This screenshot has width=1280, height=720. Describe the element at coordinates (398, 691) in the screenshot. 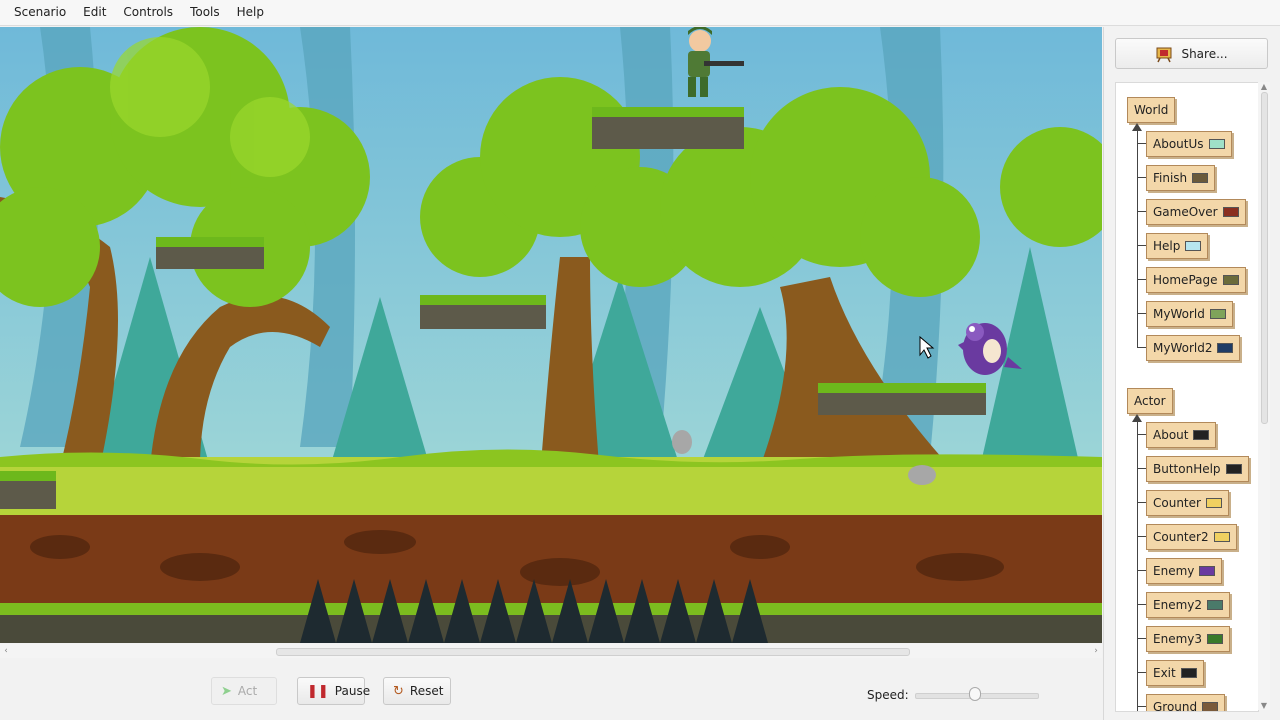

I see `reset-icon: ↻` at that location.